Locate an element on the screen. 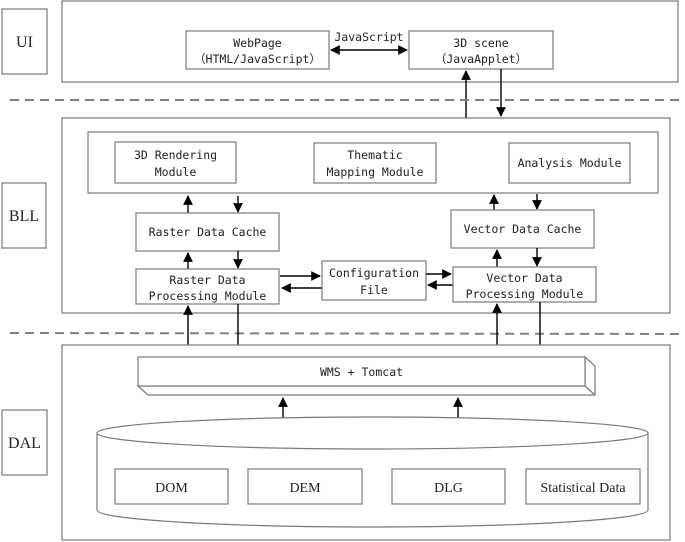 This screenshot has width=685, height=542. layer-label-dal-text: DAL is located at coordinates (24, 443).